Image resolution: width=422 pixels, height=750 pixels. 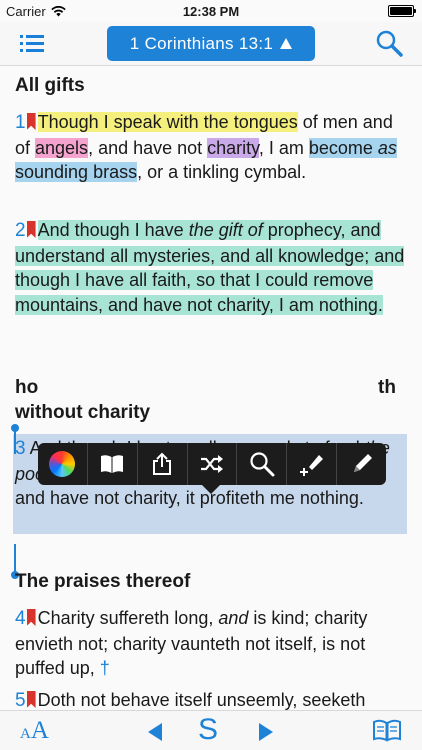 I want to click on verse-number: 2, so click(x=20, y=230).